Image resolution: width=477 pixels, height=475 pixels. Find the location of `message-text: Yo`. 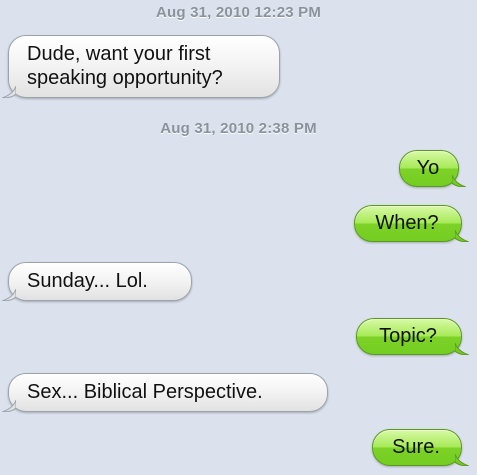

message-text: Yo is located at coordinates (428, 168).